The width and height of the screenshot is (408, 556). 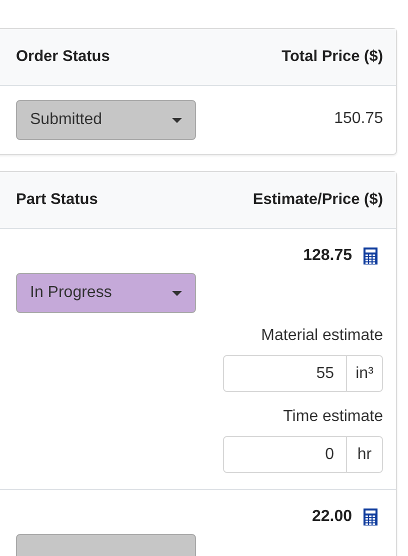 I want to click on status-dropdown: Submitted, so click(x=106, y=120).